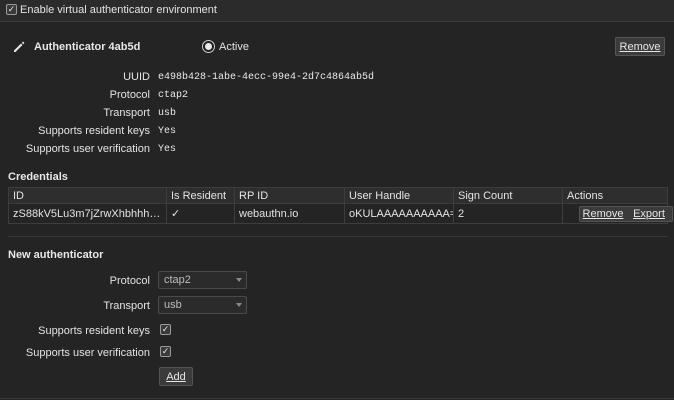  I want to click on column-header-actions: Actions, so click(585, 195).